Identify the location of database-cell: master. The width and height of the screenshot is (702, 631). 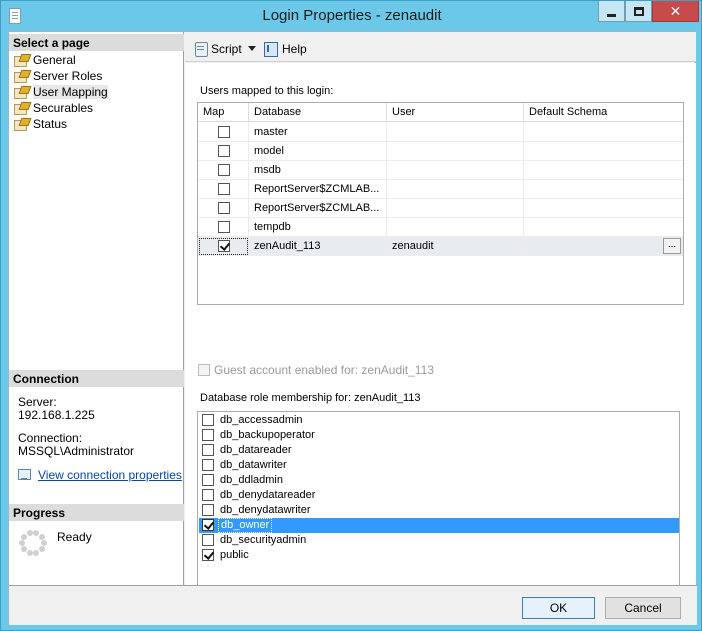
(318, 132).